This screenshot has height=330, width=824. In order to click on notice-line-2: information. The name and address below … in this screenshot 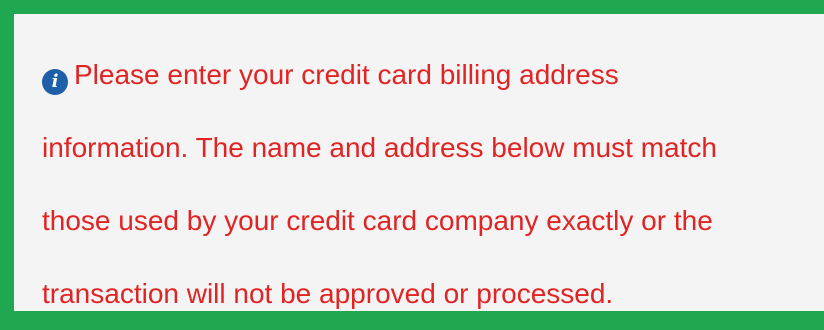, I will do `click(379, 147)`.